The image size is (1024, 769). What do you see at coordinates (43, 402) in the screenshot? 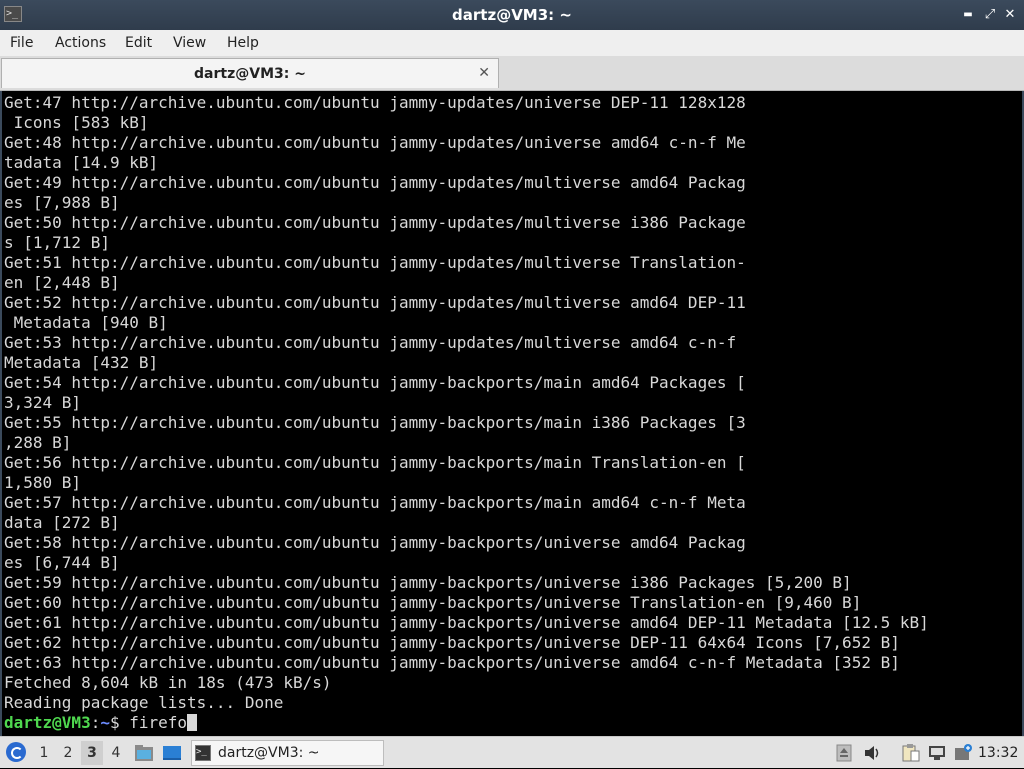
I see `terminal-line: 3,324 B]` at bounding box center [43, 402].